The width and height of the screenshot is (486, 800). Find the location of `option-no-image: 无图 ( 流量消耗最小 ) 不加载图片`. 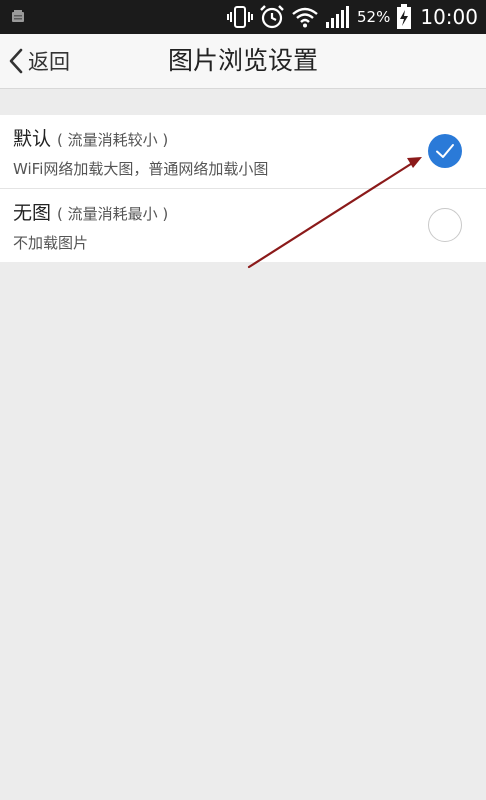

option-no-image: 无图 ( 流量消耗最小 ) 不加载图片 is located at coordinates (243, 225).